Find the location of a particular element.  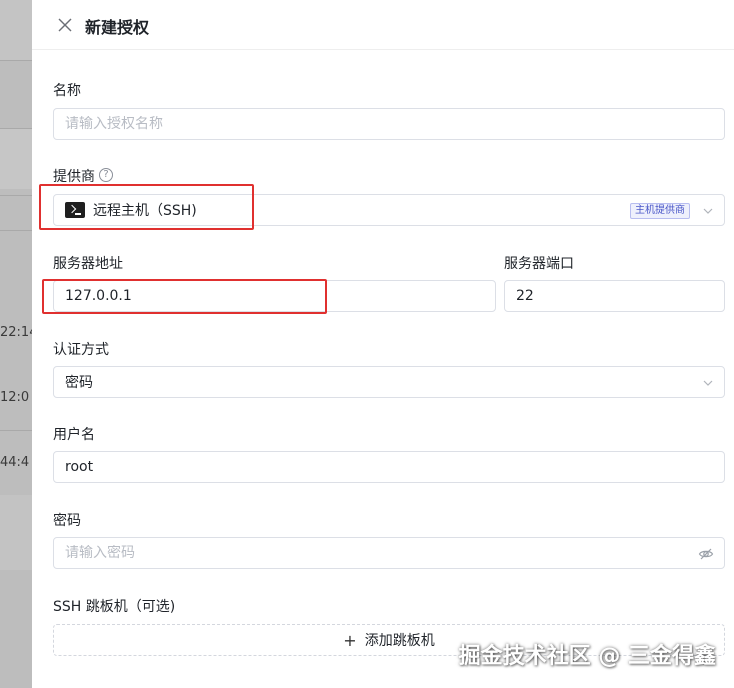

auth-method-select: 密码 is located at coordinates (389, 382).